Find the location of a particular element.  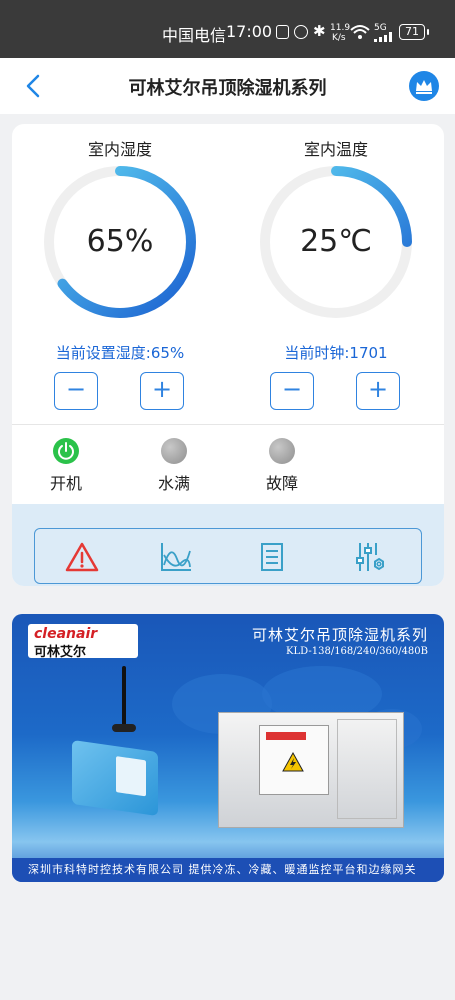

banner-models: KLD-138/168/240/360/480B is located at coordinates (357, 651).